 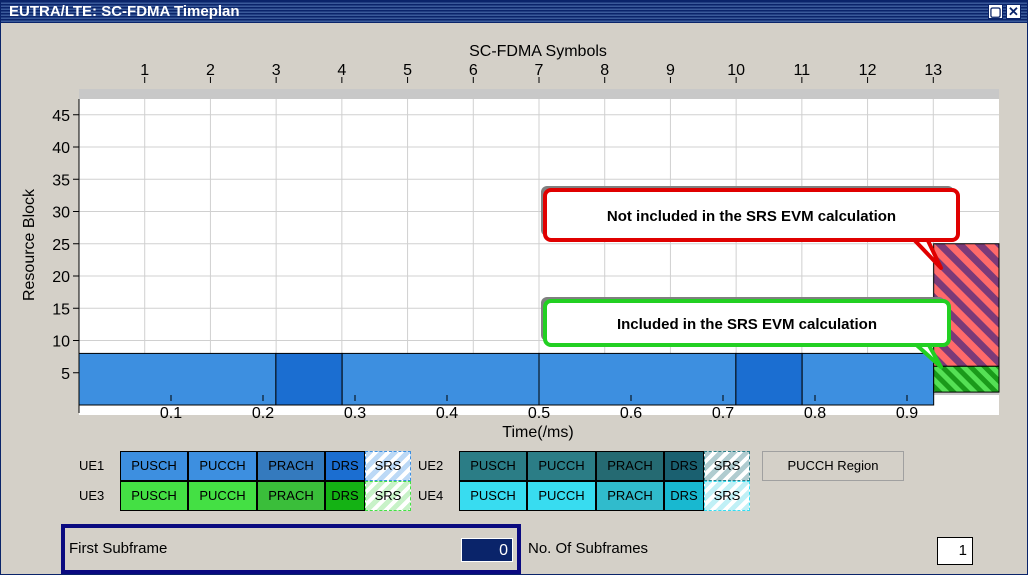 I want to click on legend-ue2-srs: SRS, so click(x=727, y=466).